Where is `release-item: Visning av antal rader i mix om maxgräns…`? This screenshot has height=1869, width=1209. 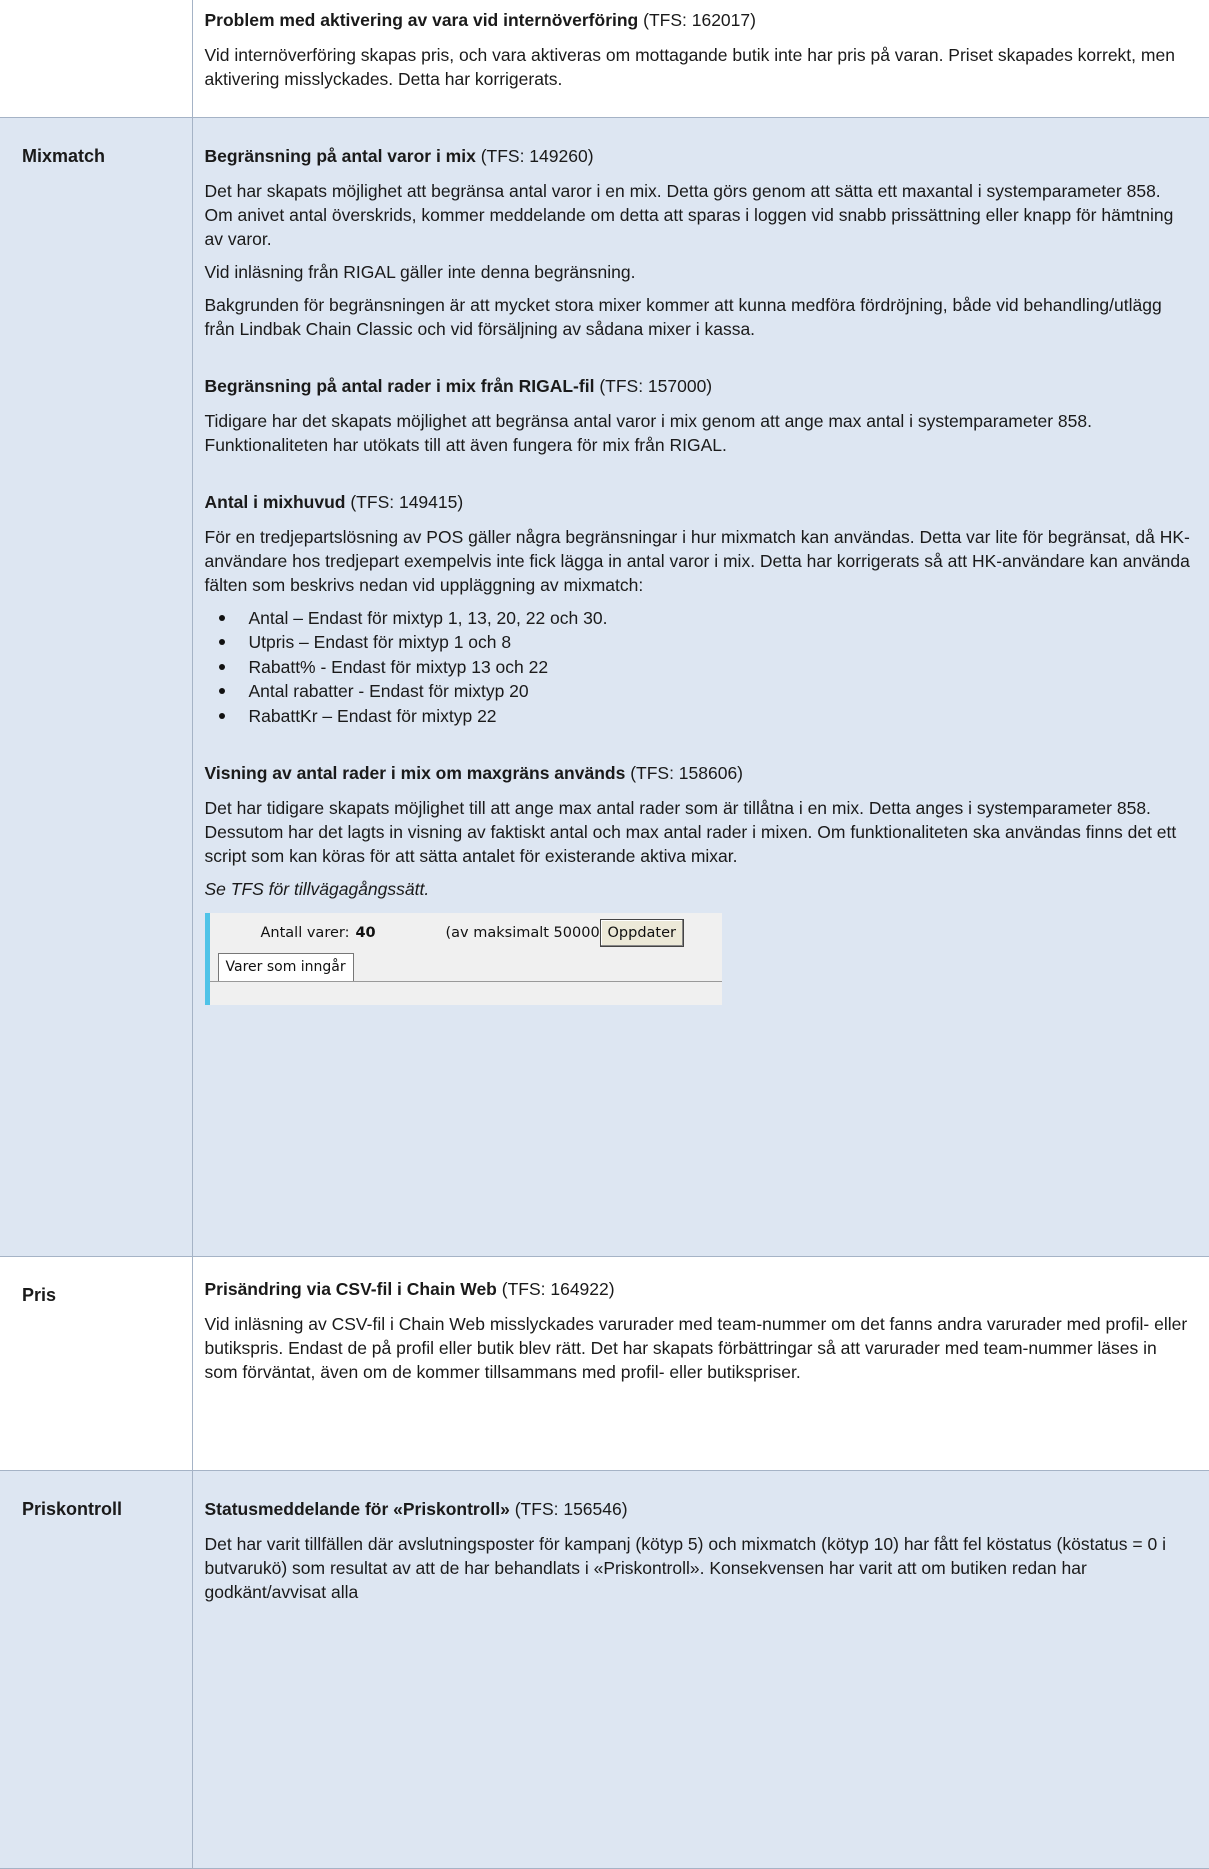
release-item: Visning av antal rader i mix om maxgräns… is located at coordinates (698, 883).